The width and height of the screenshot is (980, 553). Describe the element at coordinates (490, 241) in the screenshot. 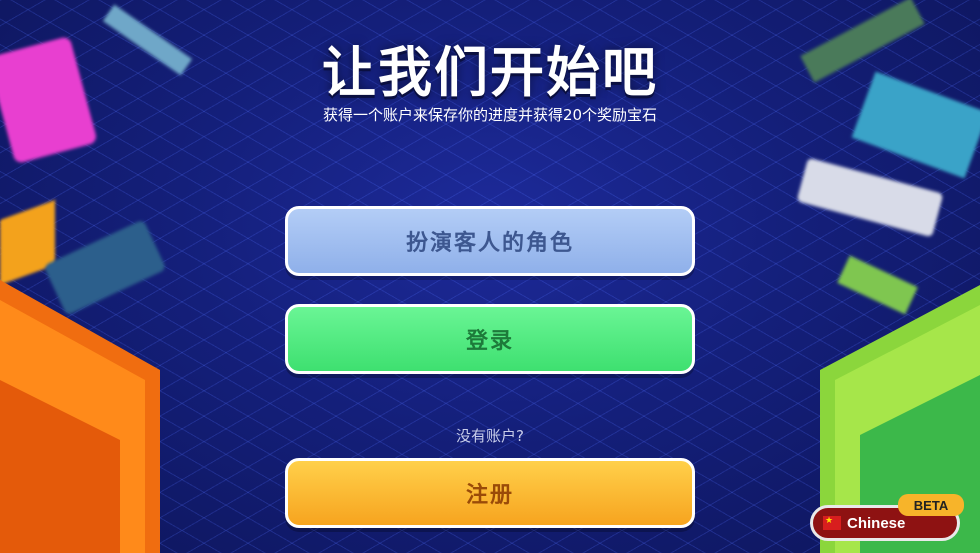

I see `play-as-guest-button: 扮演客人的角色` at that location.